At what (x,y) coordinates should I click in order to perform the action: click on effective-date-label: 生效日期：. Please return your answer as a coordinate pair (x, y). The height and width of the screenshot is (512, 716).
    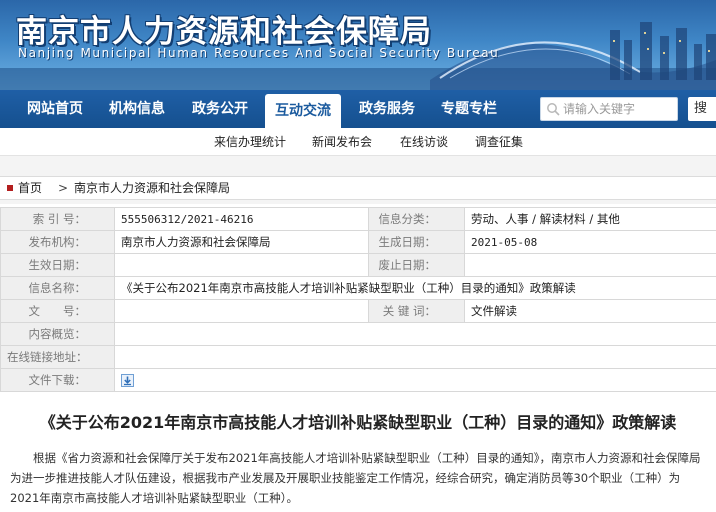
    Looking at the image, I should click on (57, 265).